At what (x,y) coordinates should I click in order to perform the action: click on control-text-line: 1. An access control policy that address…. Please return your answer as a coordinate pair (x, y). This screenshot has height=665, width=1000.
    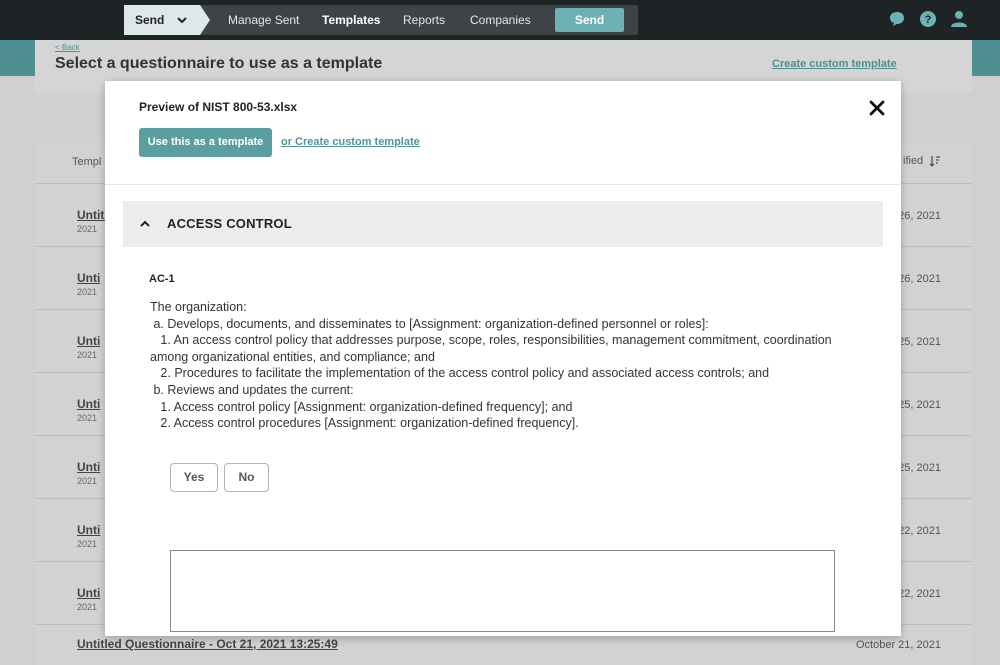
    Looking at the image, I should click on (493, 348).